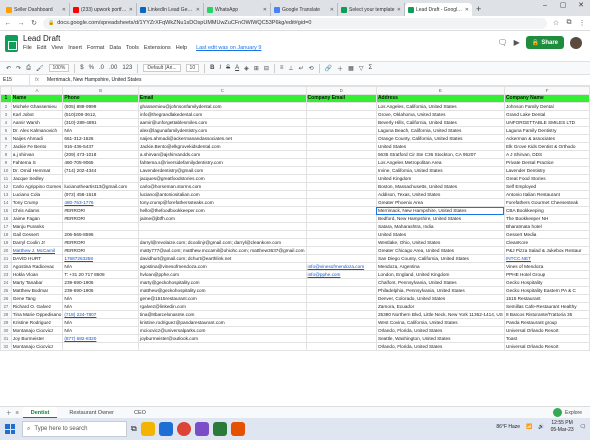 The image size is (590, 440). What do you see at coordinates (91, 68) in the screenshot?
I see `percent-format-button: %` at bounding box center [91, 68].